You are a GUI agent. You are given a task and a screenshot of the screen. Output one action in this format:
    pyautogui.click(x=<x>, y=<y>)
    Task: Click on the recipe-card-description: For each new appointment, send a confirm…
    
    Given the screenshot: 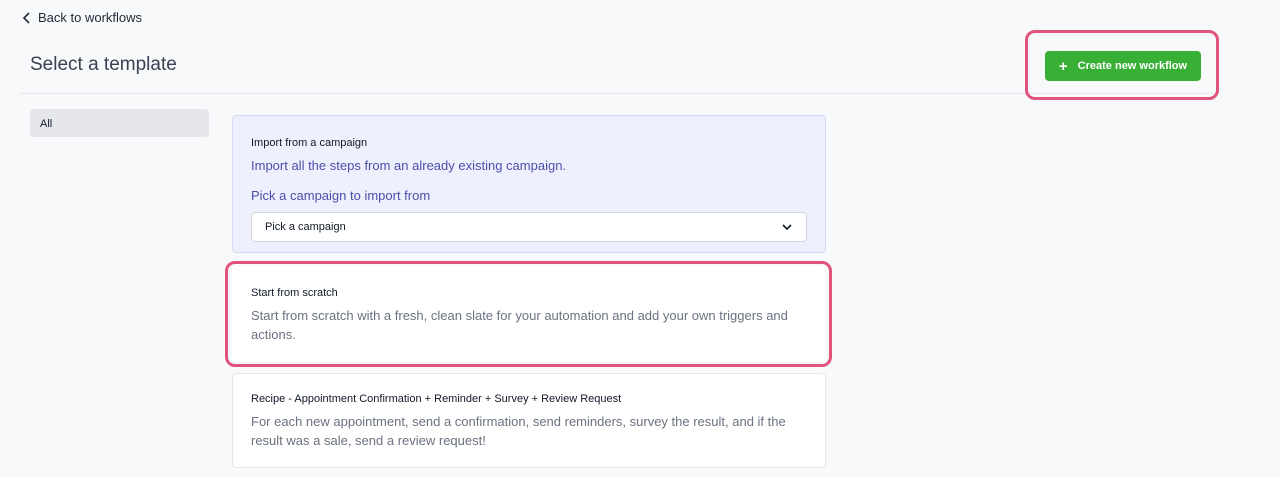 What is the action you would take?
    pyautogui.click(x=518, y=431)
    